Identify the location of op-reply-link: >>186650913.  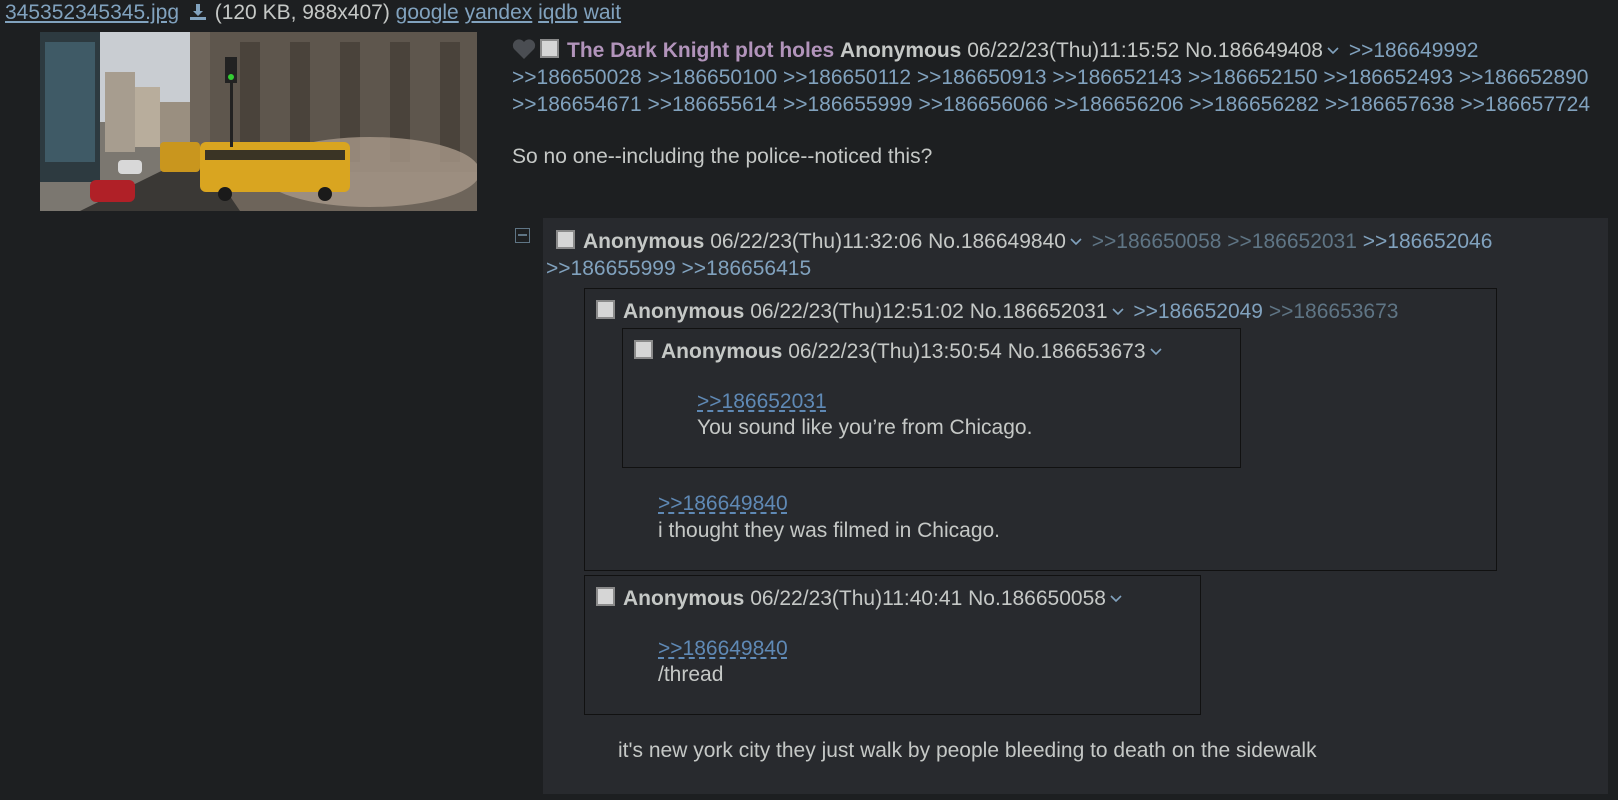
(982, 77).